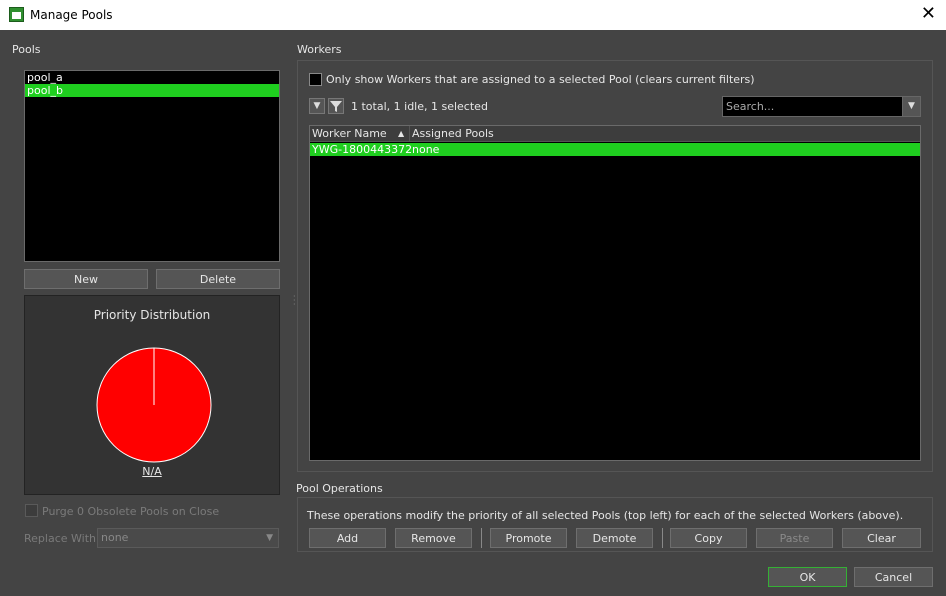 Image resolution: width=946 pixels, height=596 pixels. What do you see at coordinates (218, 279) in the screenshot?
I see `delete-pool-button: Delete` at bounding box center [218, 279].